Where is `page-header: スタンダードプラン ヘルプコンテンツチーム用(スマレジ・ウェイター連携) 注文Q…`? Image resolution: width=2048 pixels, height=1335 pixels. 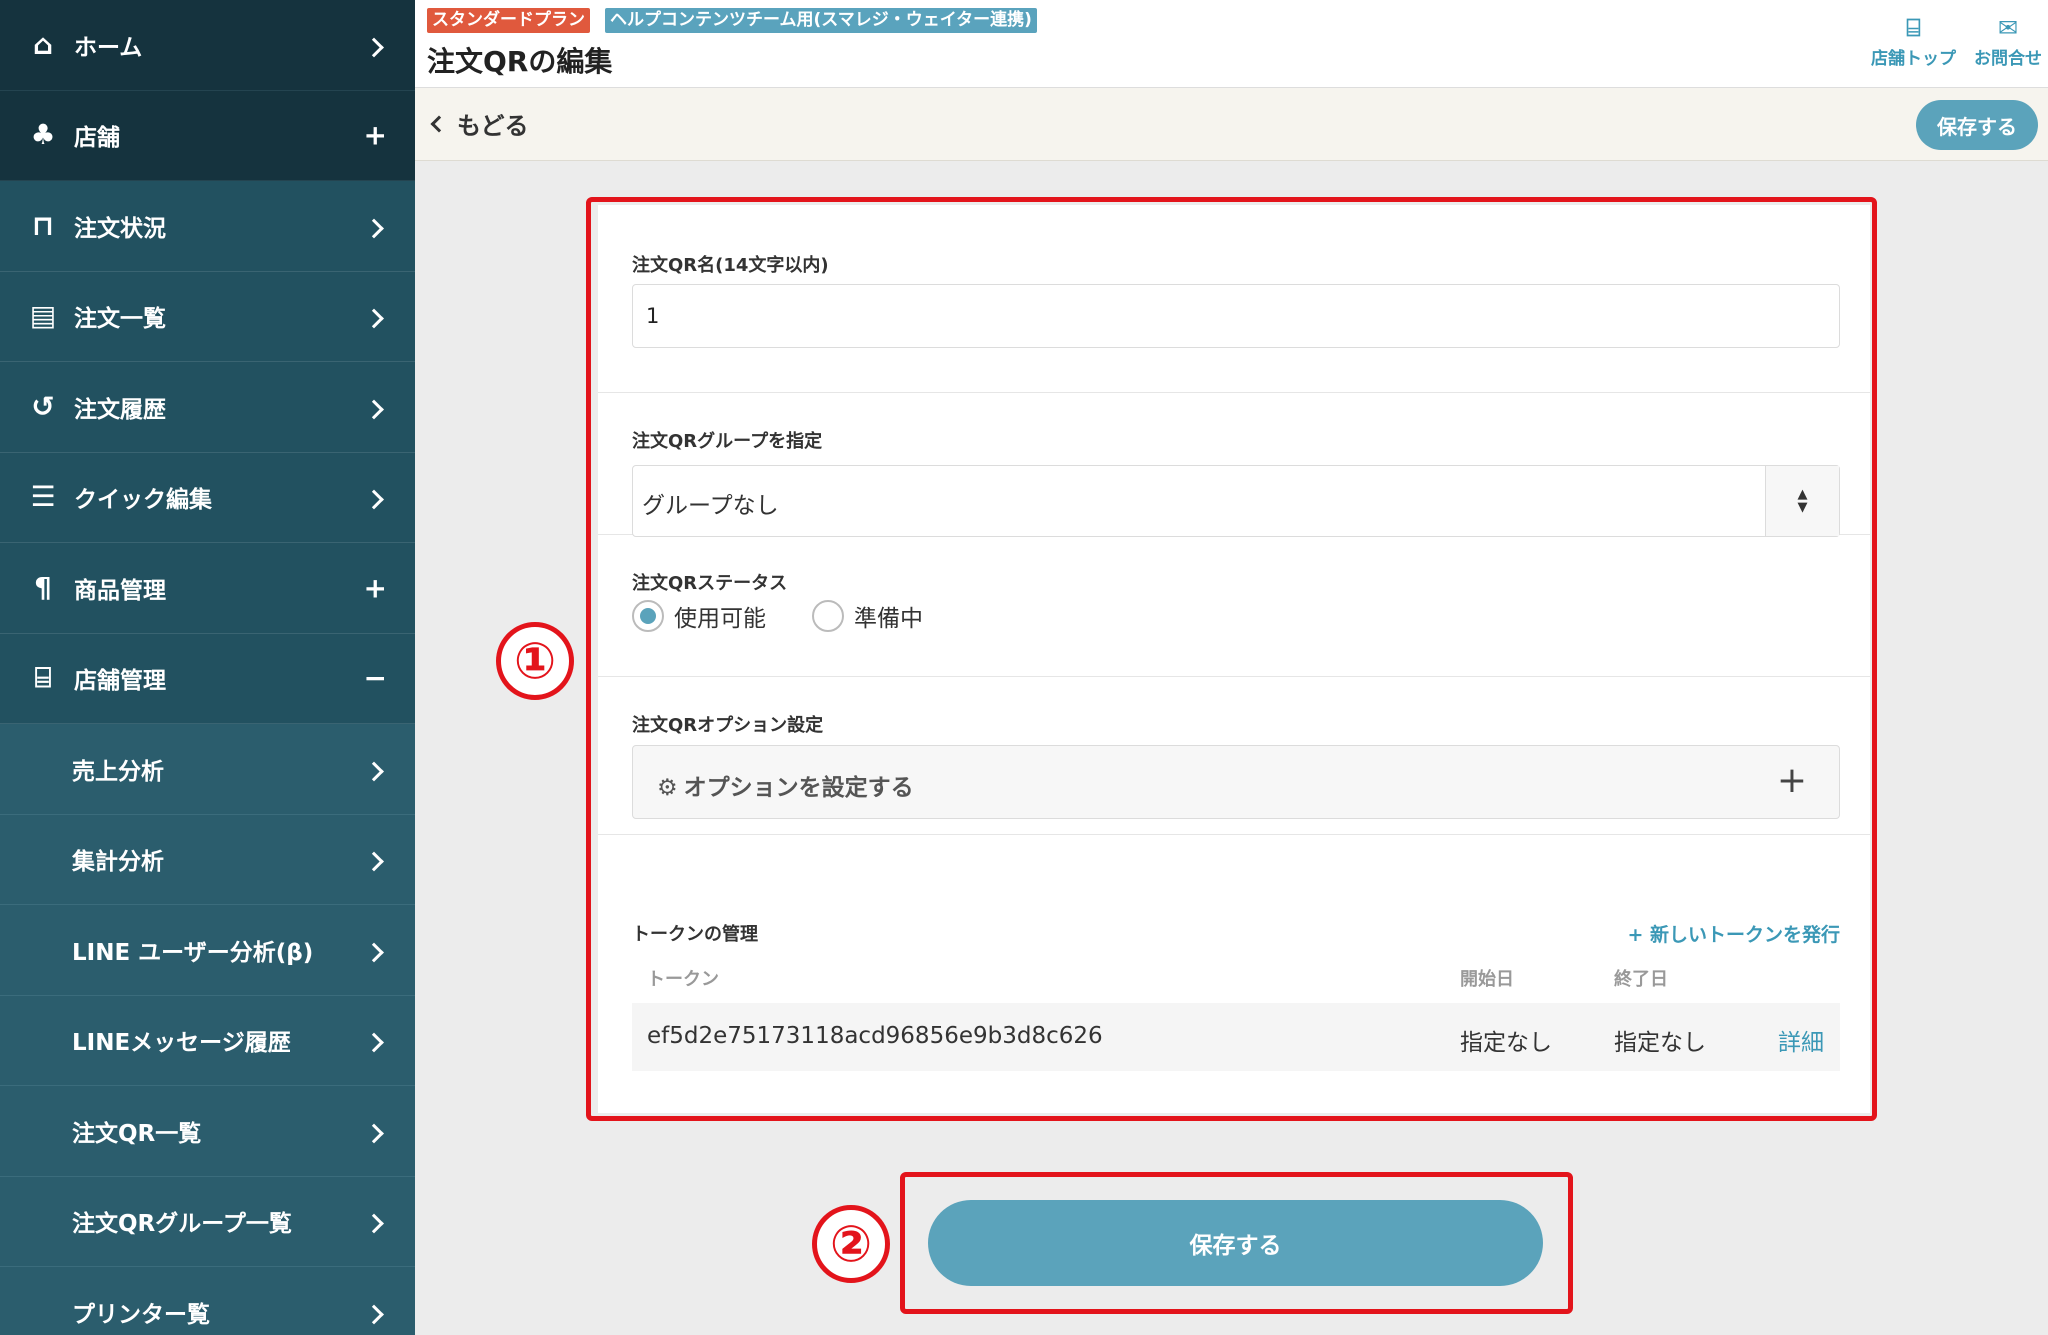 page-header: スタンダードプラン ヘルプコンテンツチーム用(スマレジ・ウェイター連携) 注文Q… is located at coordinates (1231, 44).